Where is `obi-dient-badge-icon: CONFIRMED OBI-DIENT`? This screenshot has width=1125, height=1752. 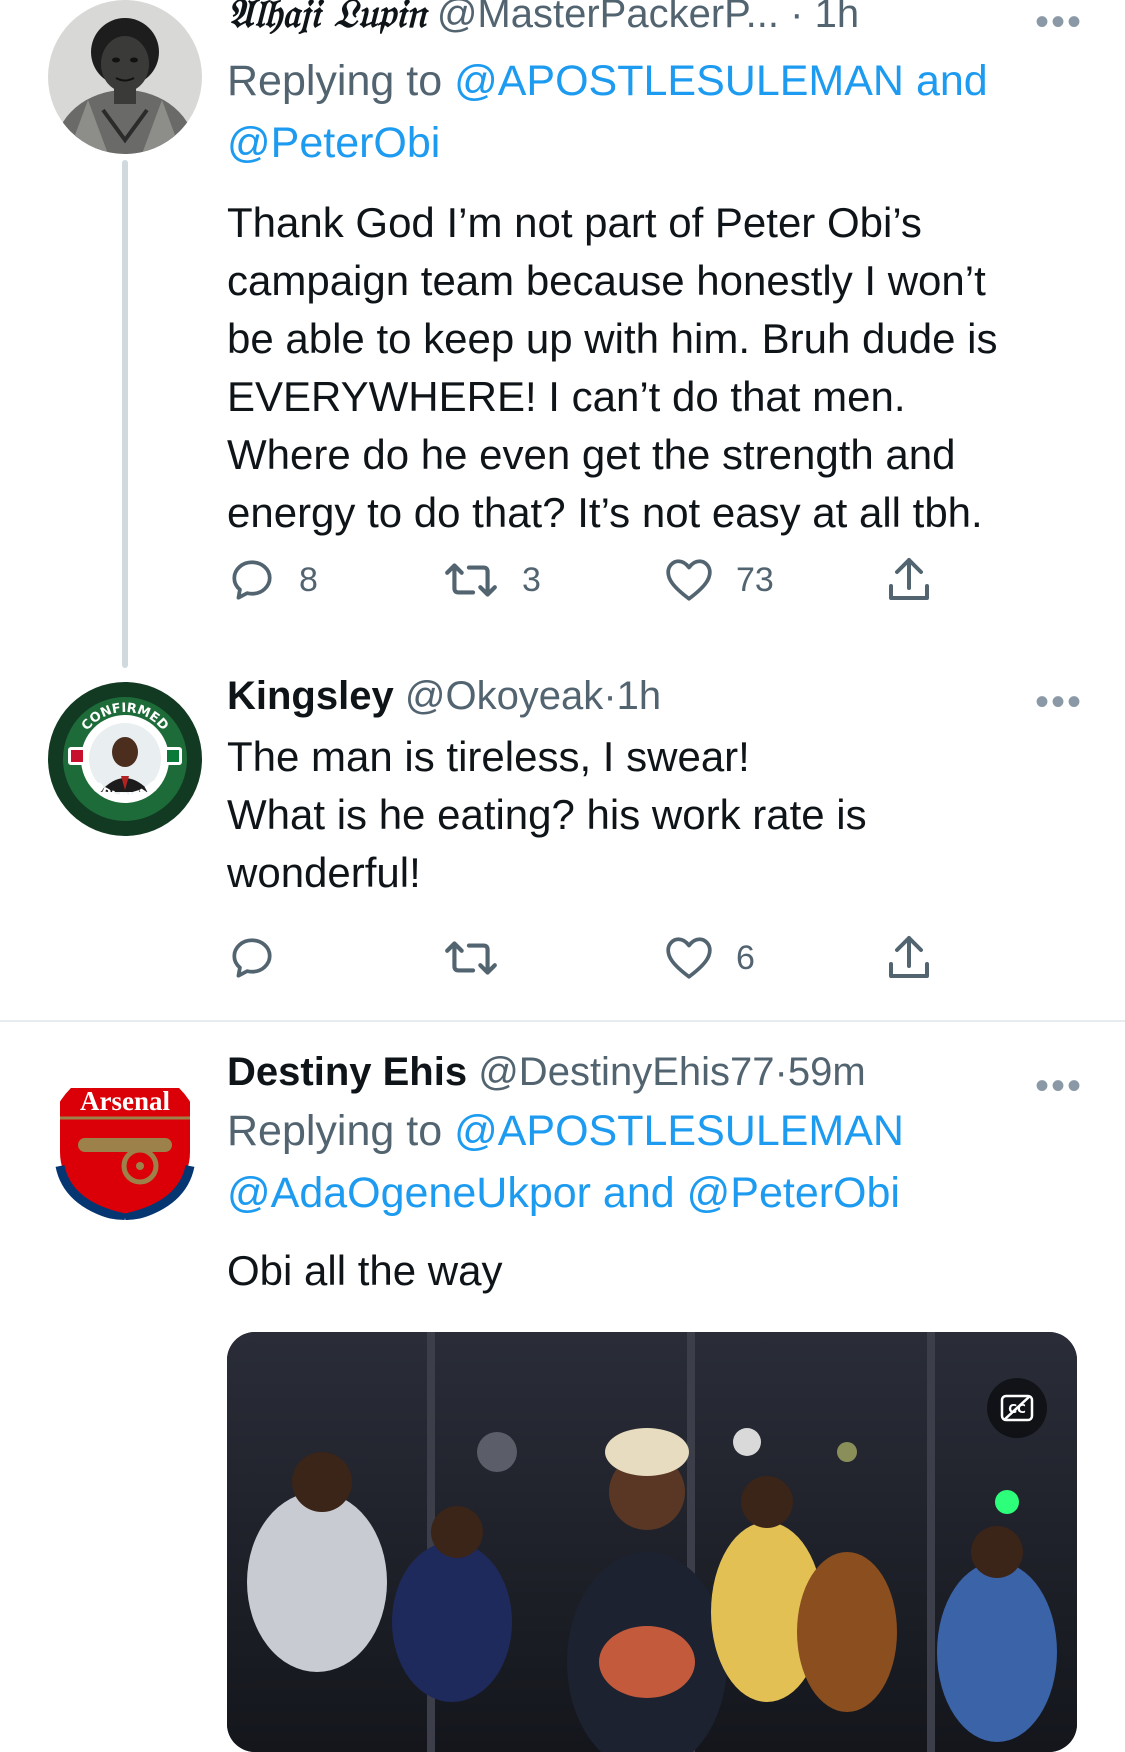
obi-dient-badge-icon: CONFIRMED OBI-DIENT is located at coordinates (125, 759).